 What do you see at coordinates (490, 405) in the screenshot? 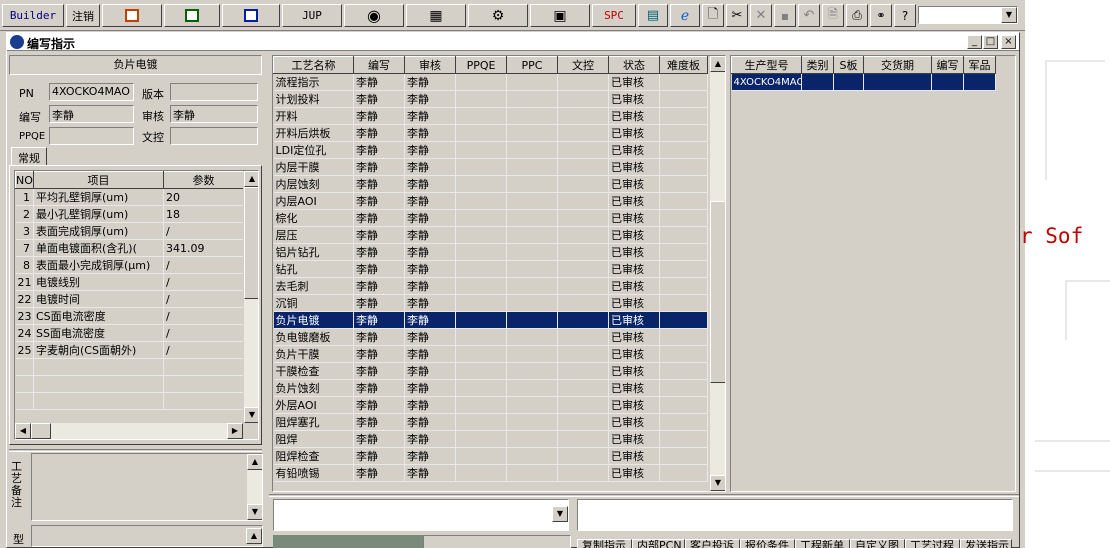
I see `process-row: 外层AOI 李静 李静 已审核` at bounding box center [490, 405].